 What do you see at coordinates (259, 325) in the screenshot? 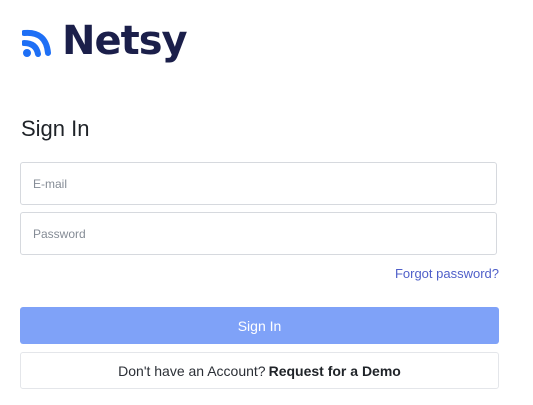
I see `sign-in-button: Sign In` at bounding box center [259, 325].